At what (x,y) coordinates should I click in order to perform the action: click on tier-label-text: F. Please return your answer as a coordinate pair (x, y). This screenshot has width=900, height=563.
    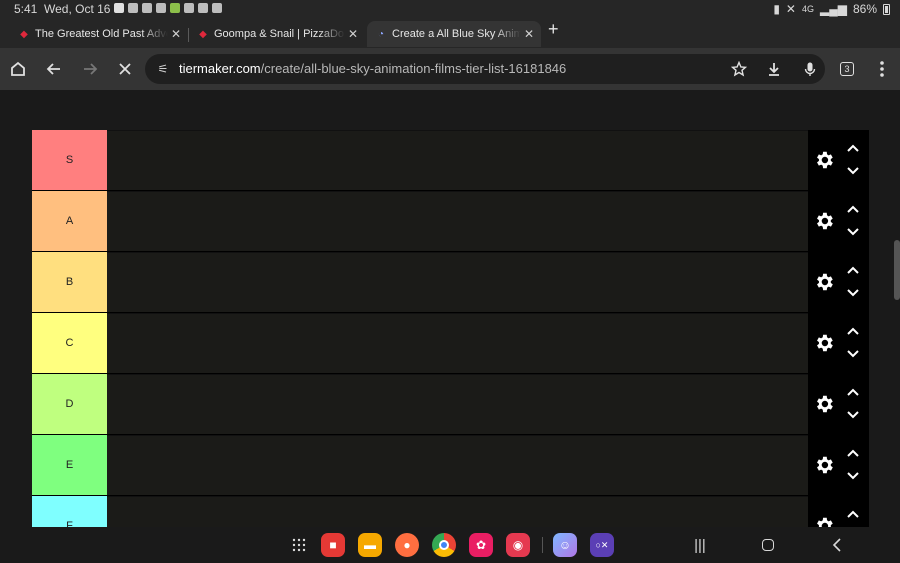
    Looking at the image, I should click on (69, 523).